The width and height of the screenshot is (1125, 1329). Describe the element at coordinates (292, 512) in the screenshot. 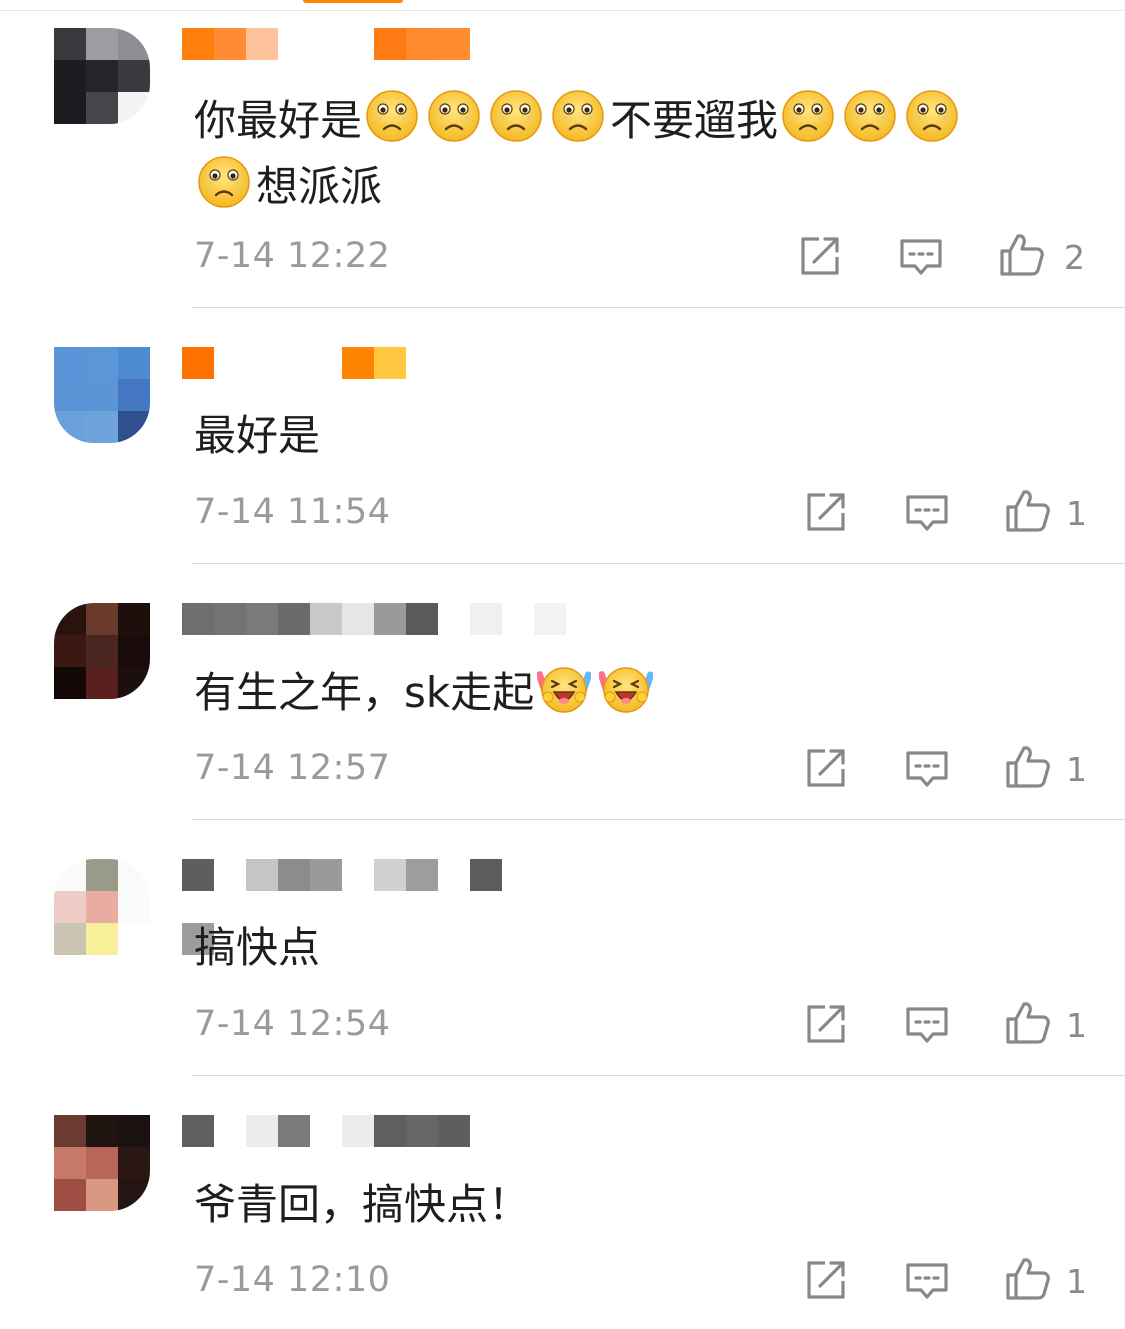

I see `comment-timestamp: 7-14 11:54` at that location.